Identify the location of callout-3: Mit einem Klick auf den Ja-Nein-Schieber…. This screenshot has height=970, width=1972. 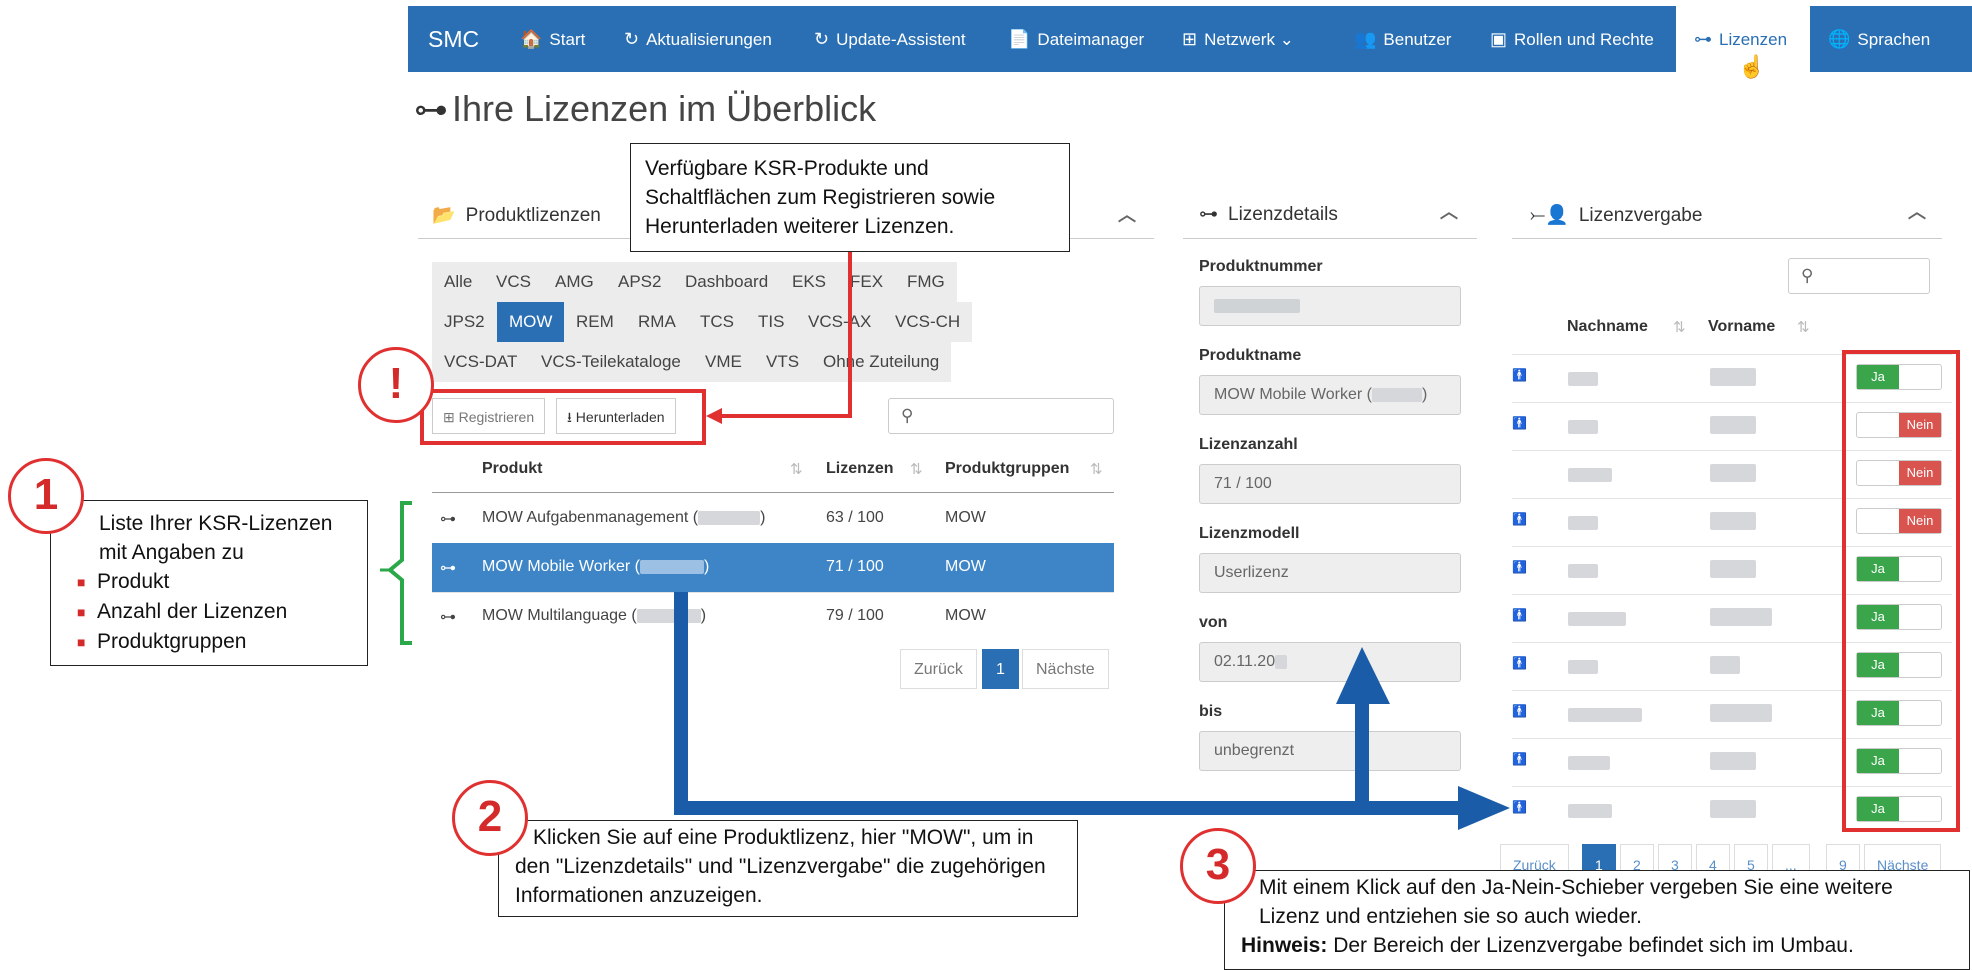
(1597, 920).